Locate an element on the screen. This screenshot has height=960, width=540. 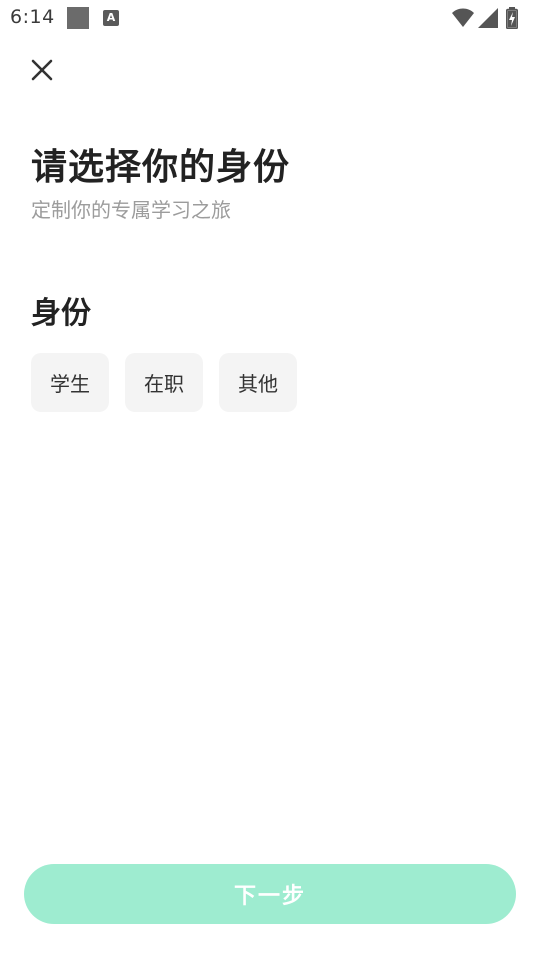
option-student: 学生 is located at coordinates (70, 382).